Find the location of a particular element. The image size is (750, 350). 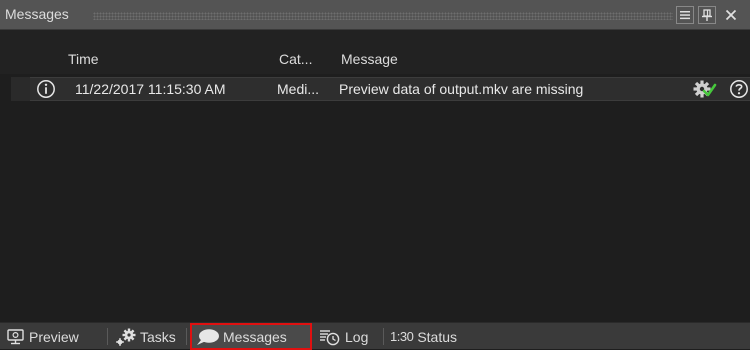

tab-log-label: Log is located at coordinates (357, 336).